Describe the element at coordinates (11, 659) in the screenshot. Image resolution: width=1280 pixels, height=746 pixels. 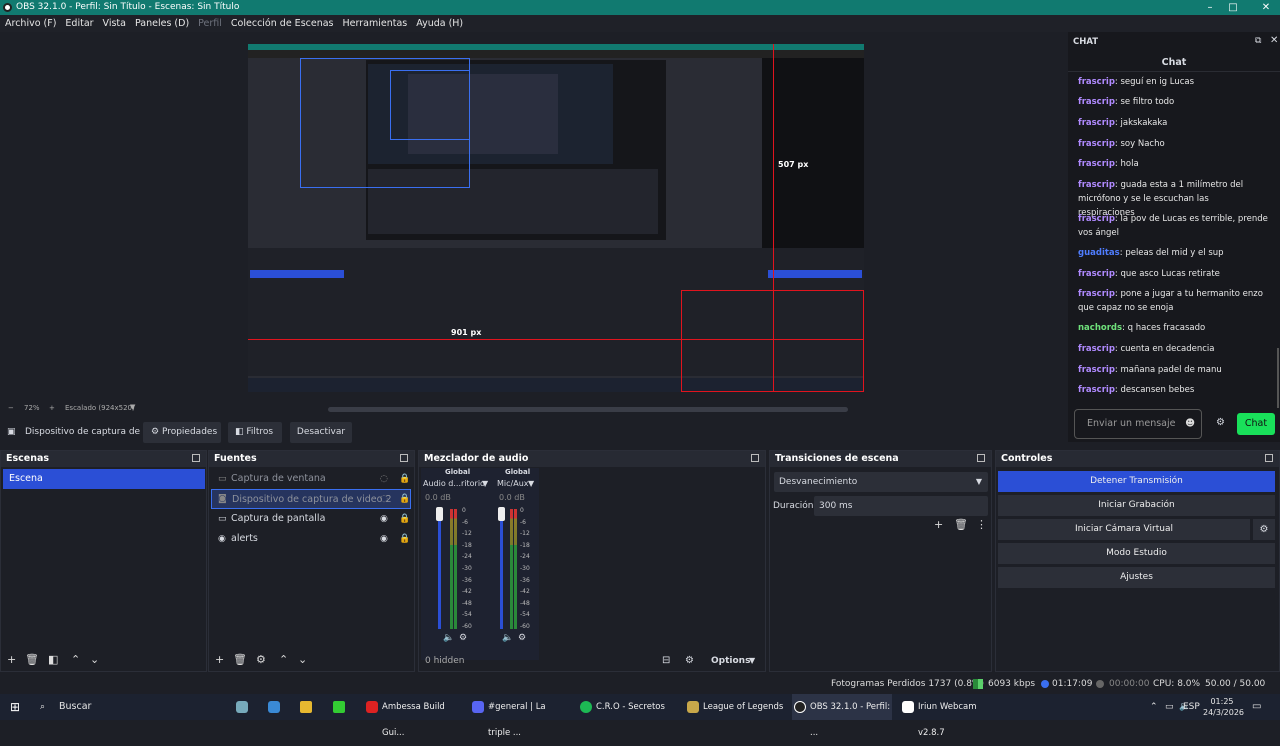
I see `add-scene-icon: +` at that location.